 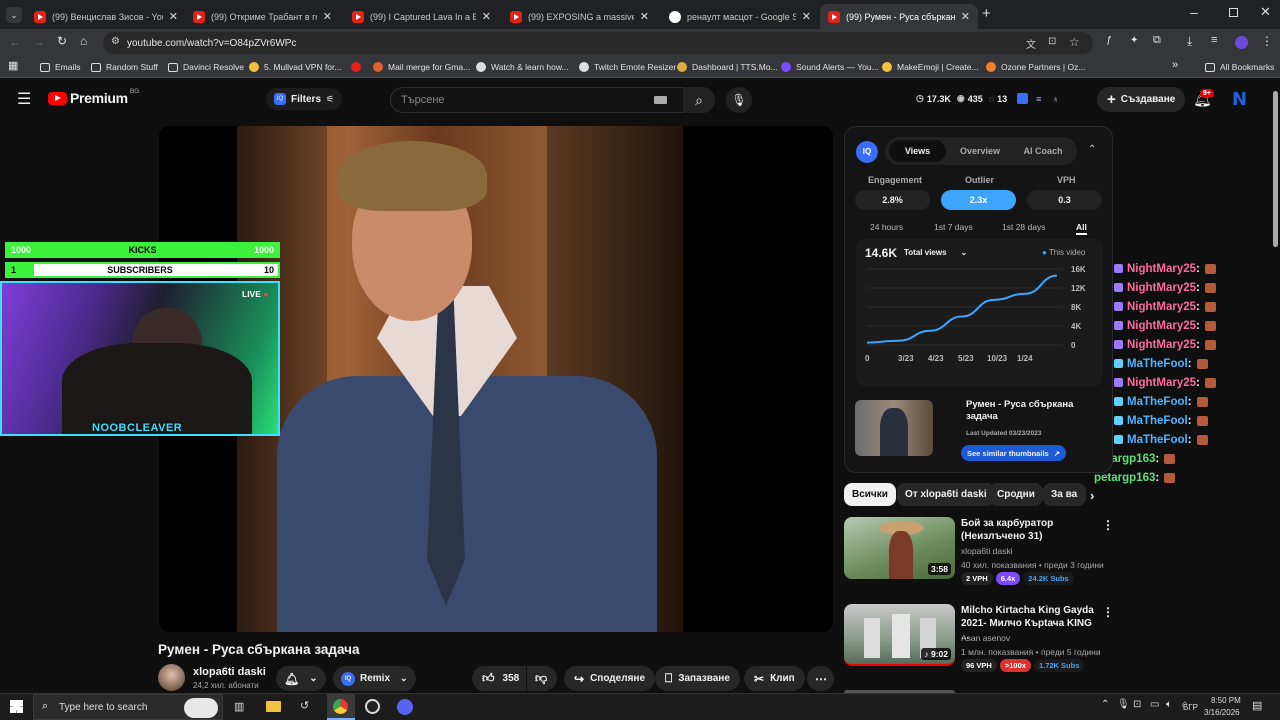 What do you see at coordinates (93, 97) in the screenshot?
I see `youtube-logo: Premium BG` at bounding box center [93, 97].